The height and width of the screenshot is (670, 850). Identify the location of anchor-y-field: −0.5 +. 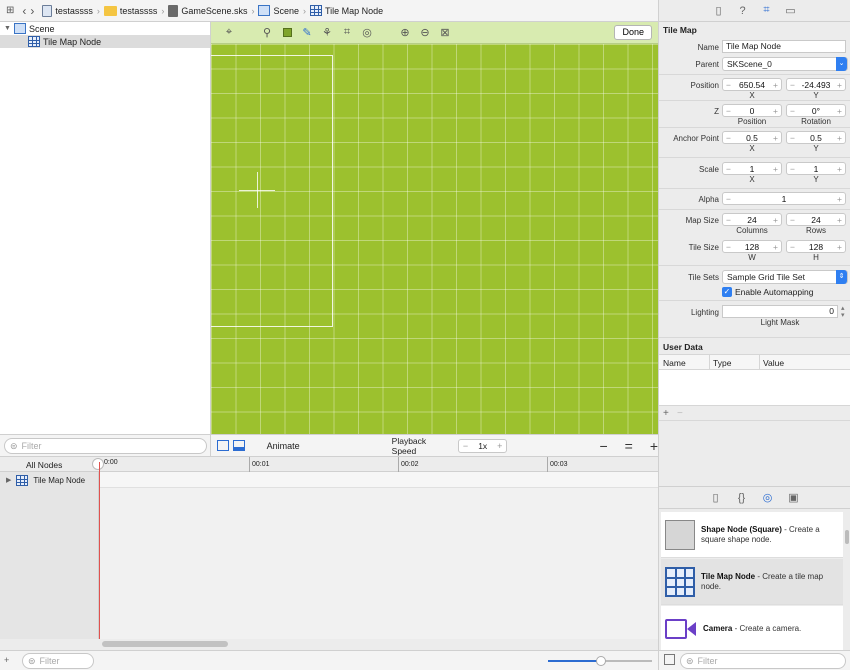
(816, 137).